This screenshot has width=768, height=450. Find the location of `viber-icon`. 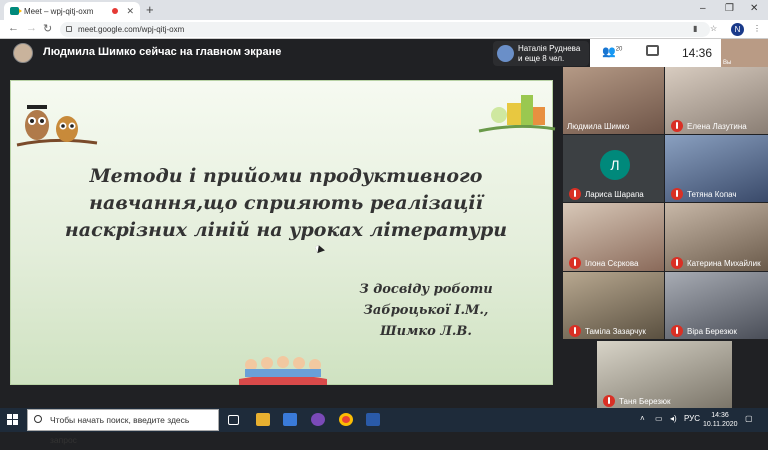

viber-icon is located at coordinates (318, 419).